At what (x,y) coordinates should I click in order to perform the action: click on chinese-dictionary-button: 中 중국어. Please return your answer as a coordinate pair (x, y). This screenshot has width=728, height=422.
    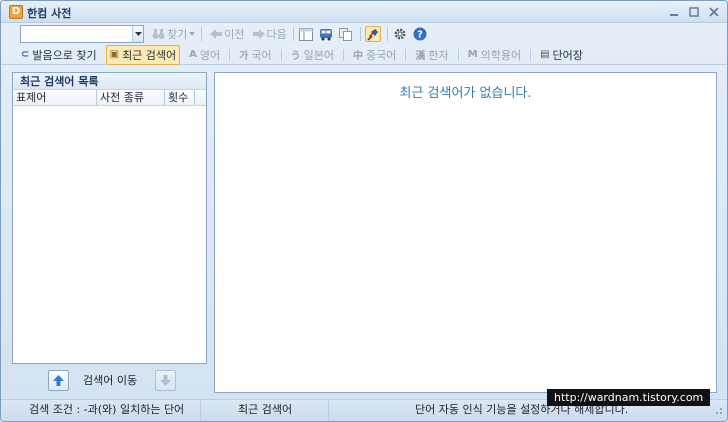
    Looking at the image, I should click on (374, 55).